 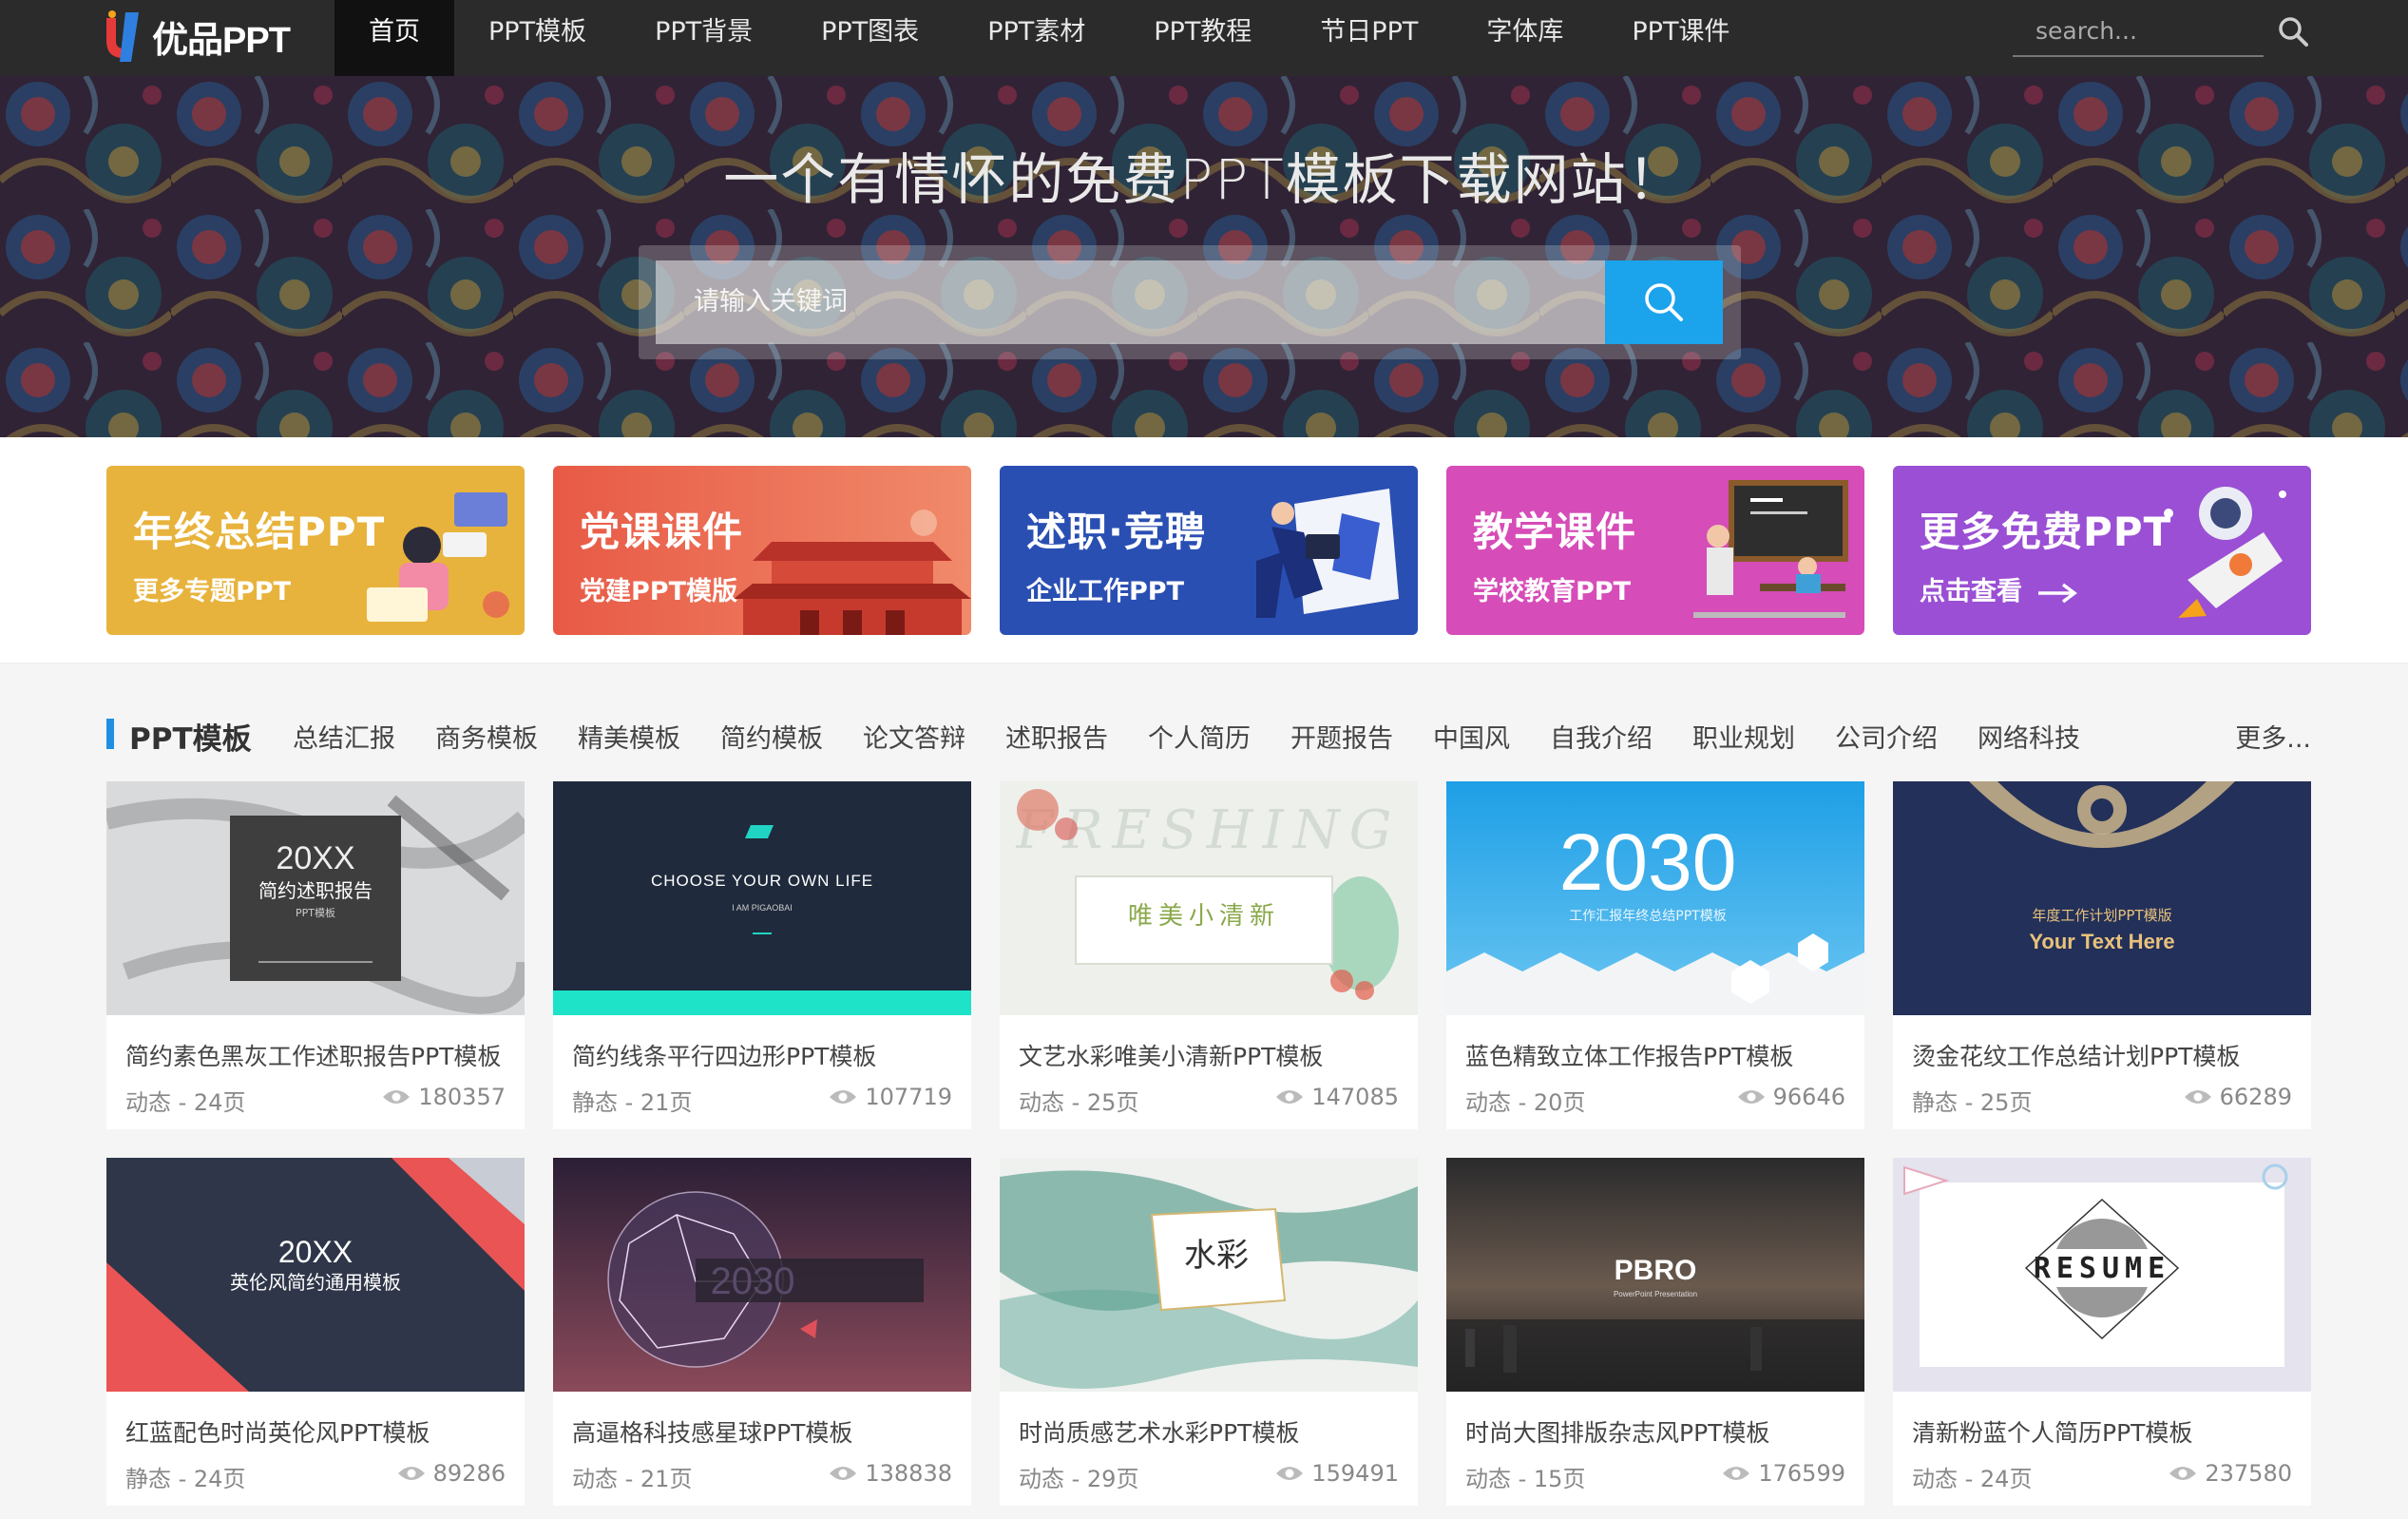 I want to click on card-title: 蓝色精致立体工作报告PPT模板, so click(x=1629, y=1055).